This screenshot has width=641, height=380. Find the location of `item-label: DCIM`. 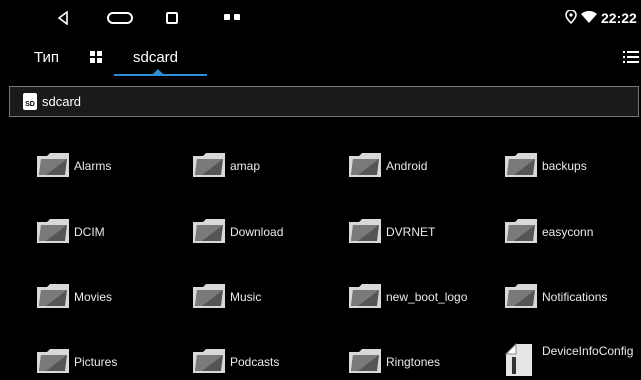

item-label: DCIM is located at coordinates (89, 232).